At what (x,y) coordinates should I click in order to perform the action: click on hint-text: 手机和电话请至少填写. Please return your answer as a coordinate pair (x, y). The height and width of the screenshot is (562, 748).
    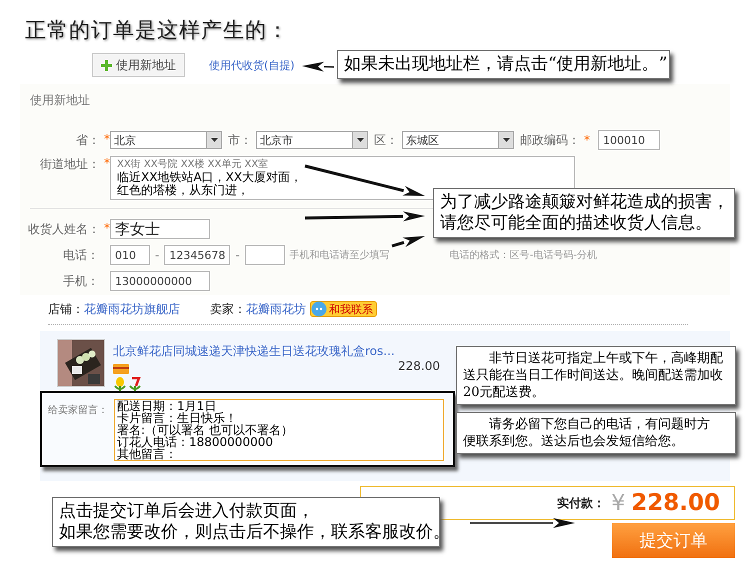
    Looking at the image, I should click on (340, 255).